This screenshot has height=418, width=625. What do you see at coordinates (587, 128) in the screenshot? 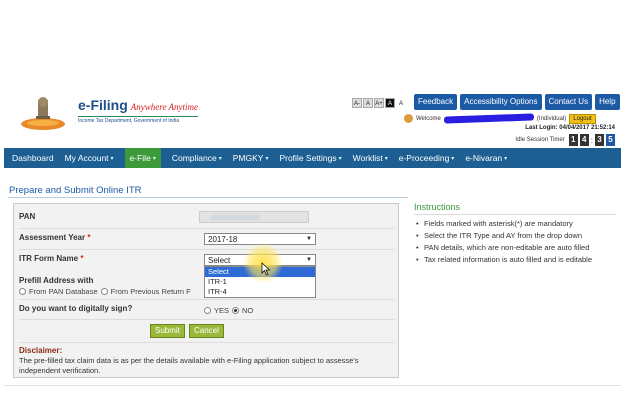
I see `last-login-value: 04/04/2017 21:52:14` at bounding box center [587, 128].